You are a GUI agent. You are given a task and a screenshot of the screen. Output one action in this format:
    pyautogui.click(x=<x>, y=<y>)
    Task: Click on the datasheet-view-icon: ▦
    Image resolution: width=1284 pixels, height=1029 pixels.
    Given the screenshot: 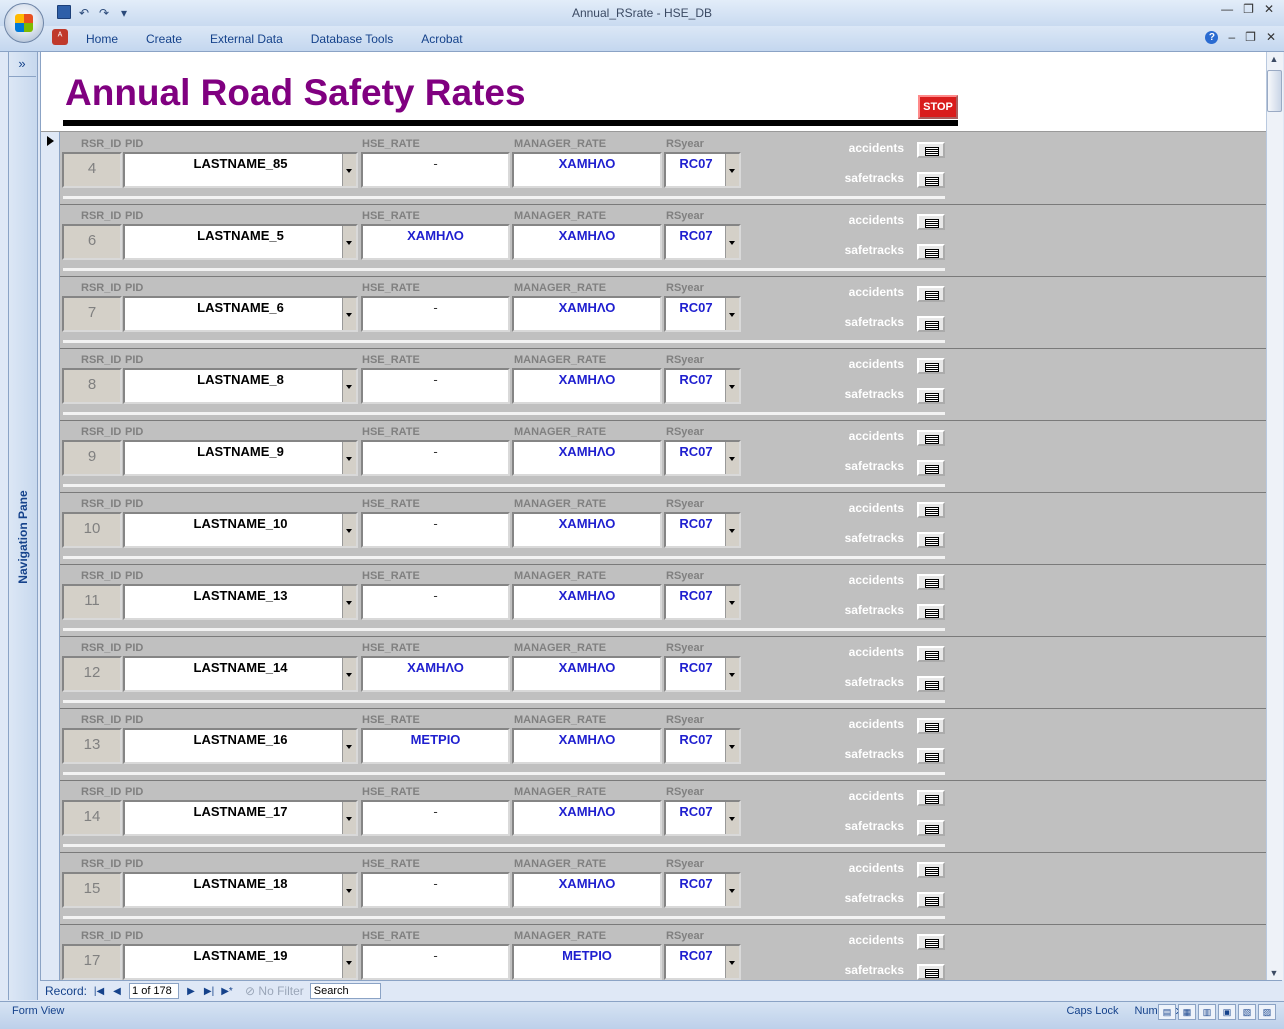 What is the action you would take?
    pyautogui.click(x=1187, y=1012)
    